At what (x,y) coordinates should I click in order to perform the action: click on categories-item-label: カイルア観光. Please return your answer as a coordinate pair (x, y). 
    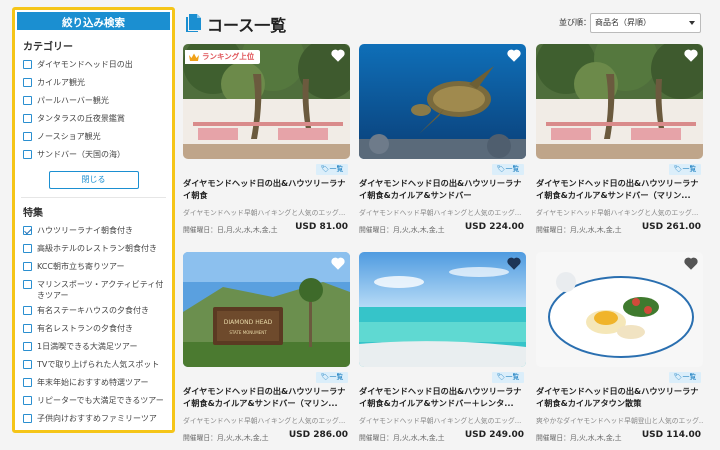
    Looking at the image, I should click on (61, 82).